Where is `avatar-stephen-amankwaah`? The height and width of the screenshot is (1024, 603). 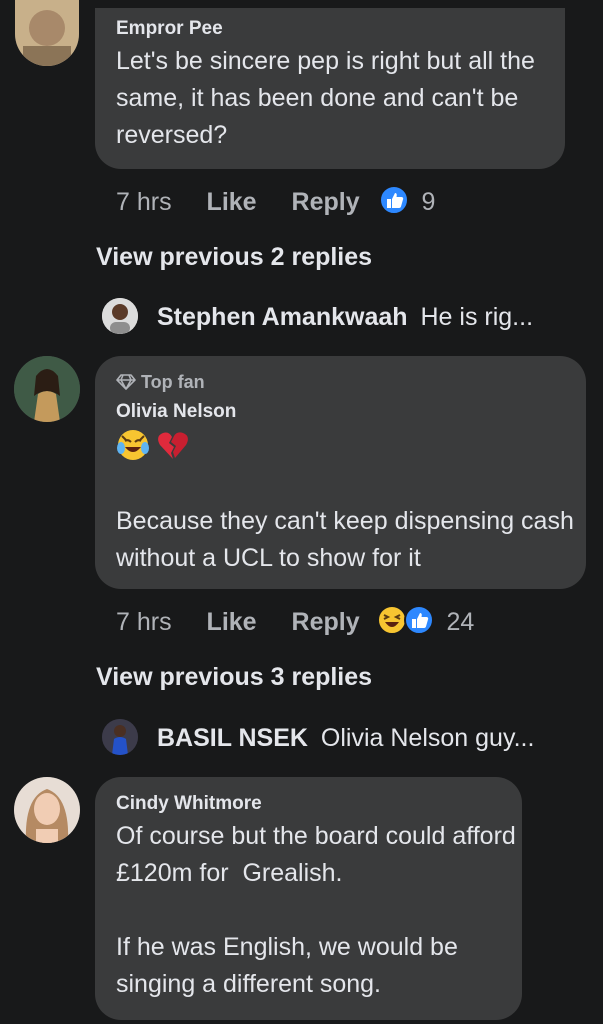 avatar-stephen-amankwaah is located at coordinates (120, 316).